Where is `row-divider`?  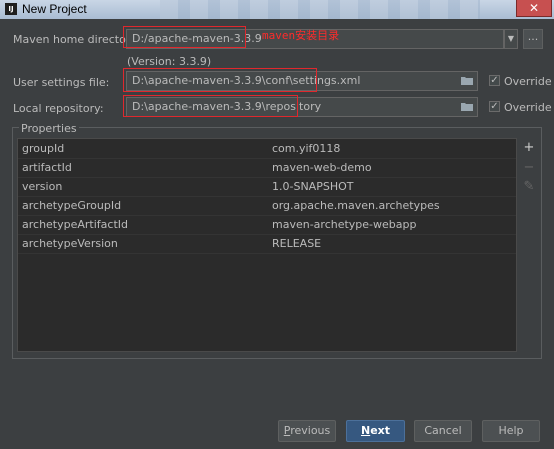 row-divider is located at coordinates (267, 253).